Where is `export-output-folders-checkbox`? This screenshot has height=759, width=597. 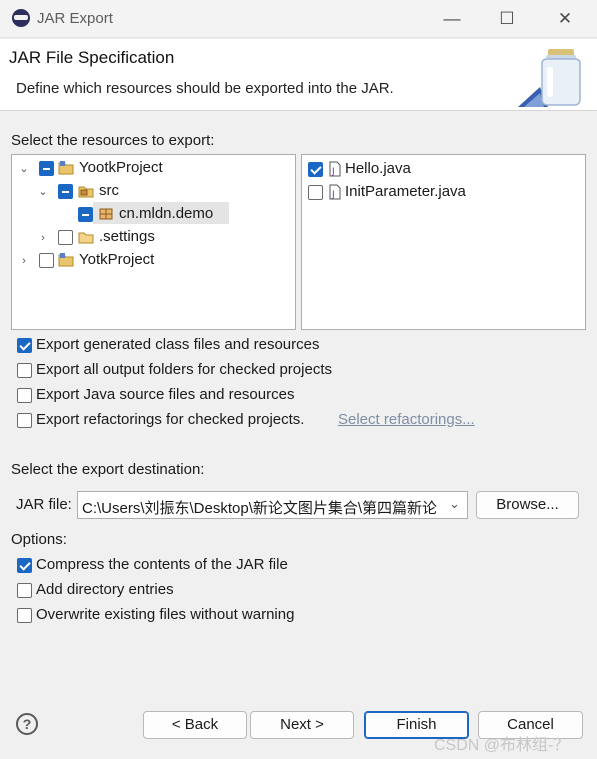
export-output-folders-checkbox is located at coordinates (24, 370).